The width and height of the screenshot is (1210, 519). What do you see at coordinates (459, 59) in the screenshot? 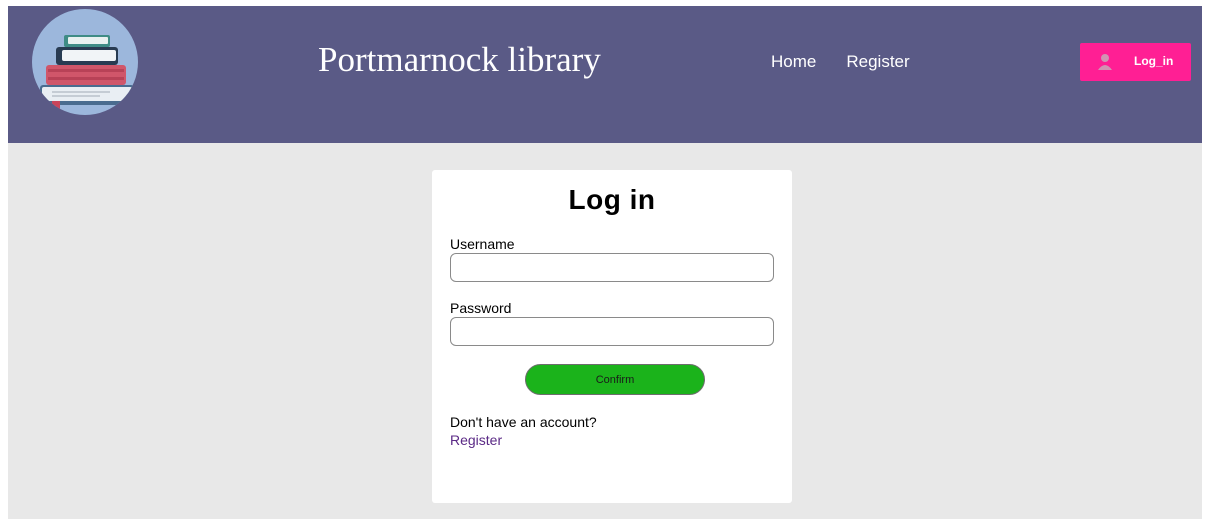
I see `site-title: Portmarnock library` at bounding box center [459, 59].